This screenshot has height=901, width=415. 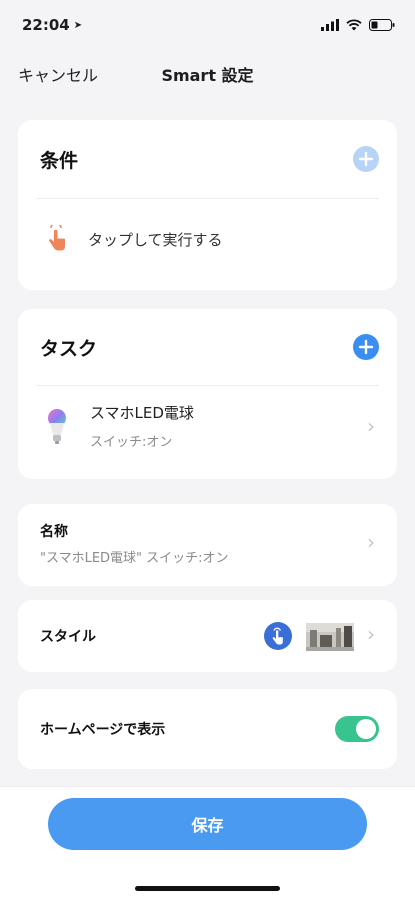 What do you see at coordinates (330, 637) in the screenshot?
I see `style-background-thumbnail` at bounding box center [330, 637].